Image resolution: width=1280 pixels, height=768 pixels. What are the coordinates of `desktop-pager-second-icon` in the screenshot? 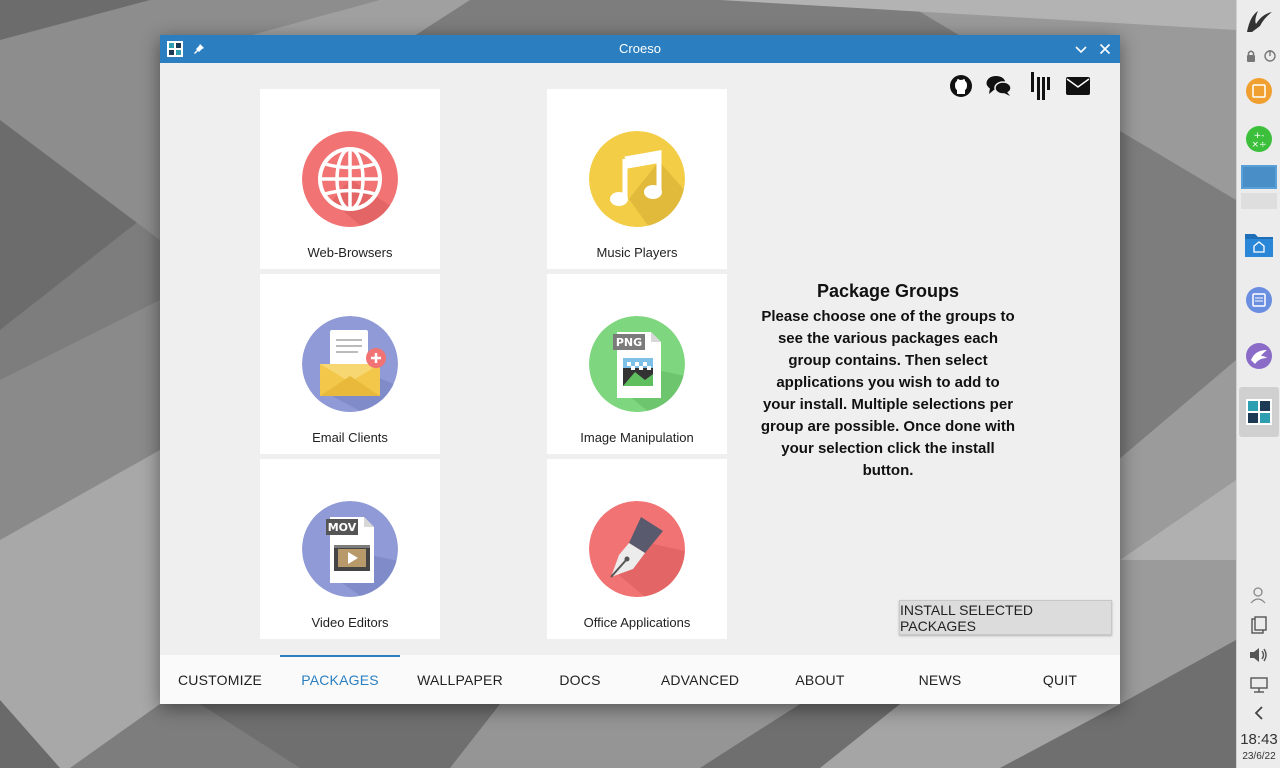 It's located at (1258, 201).